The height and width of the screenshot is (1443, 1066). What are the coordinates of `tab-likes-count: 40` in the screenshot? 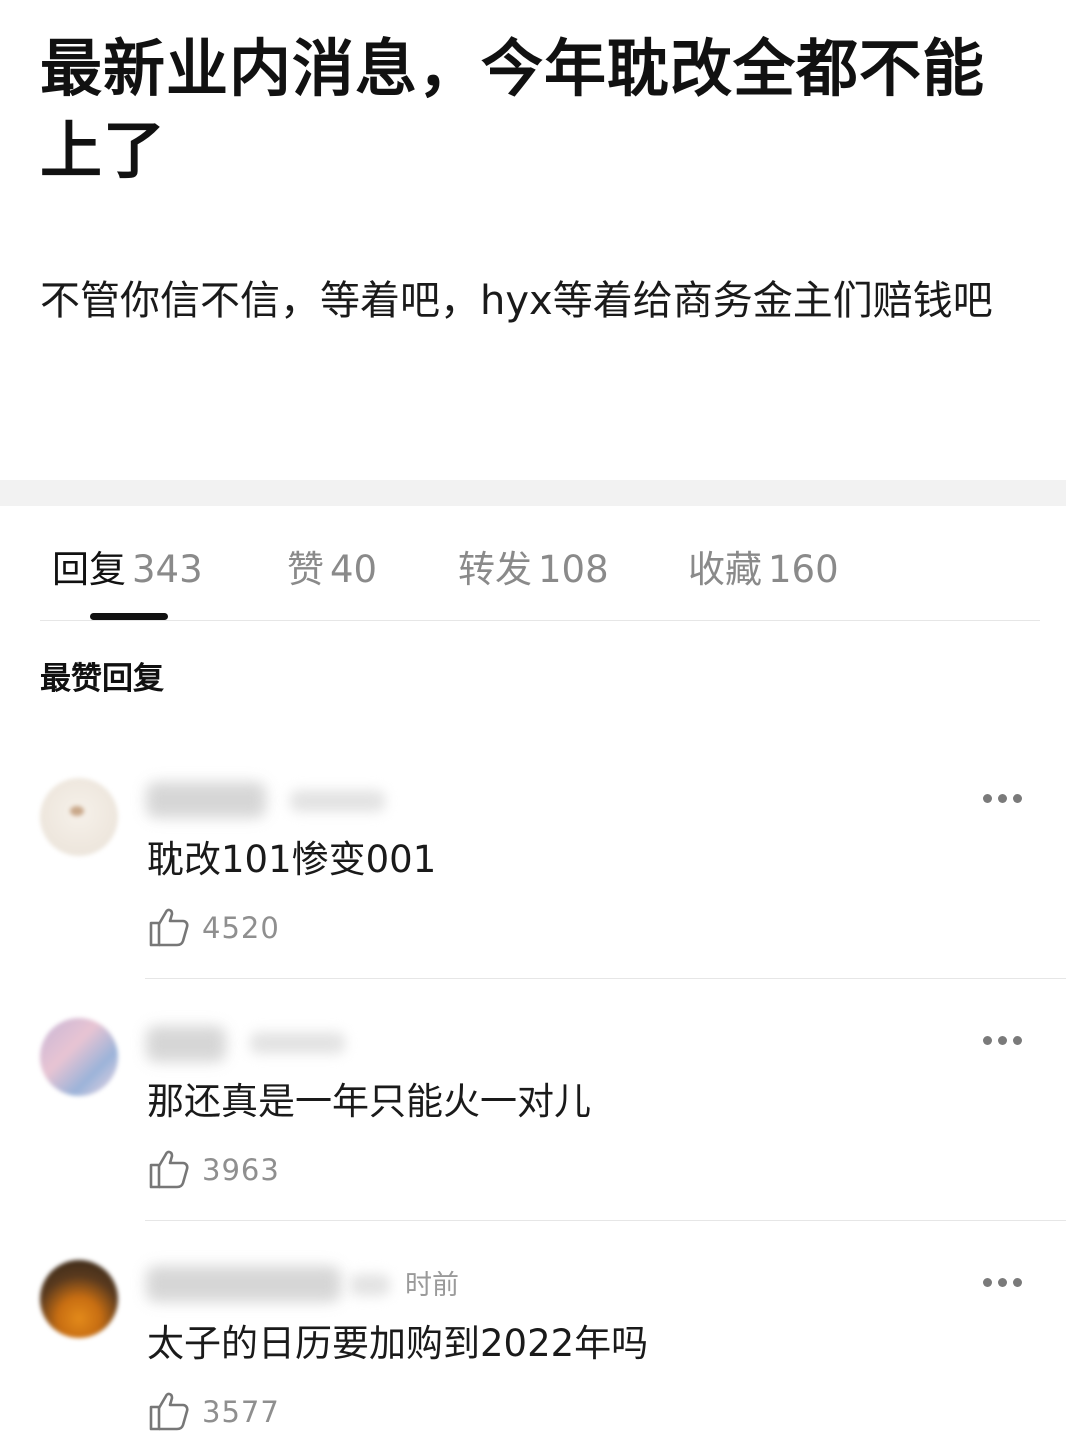 It's located at (354, 569).